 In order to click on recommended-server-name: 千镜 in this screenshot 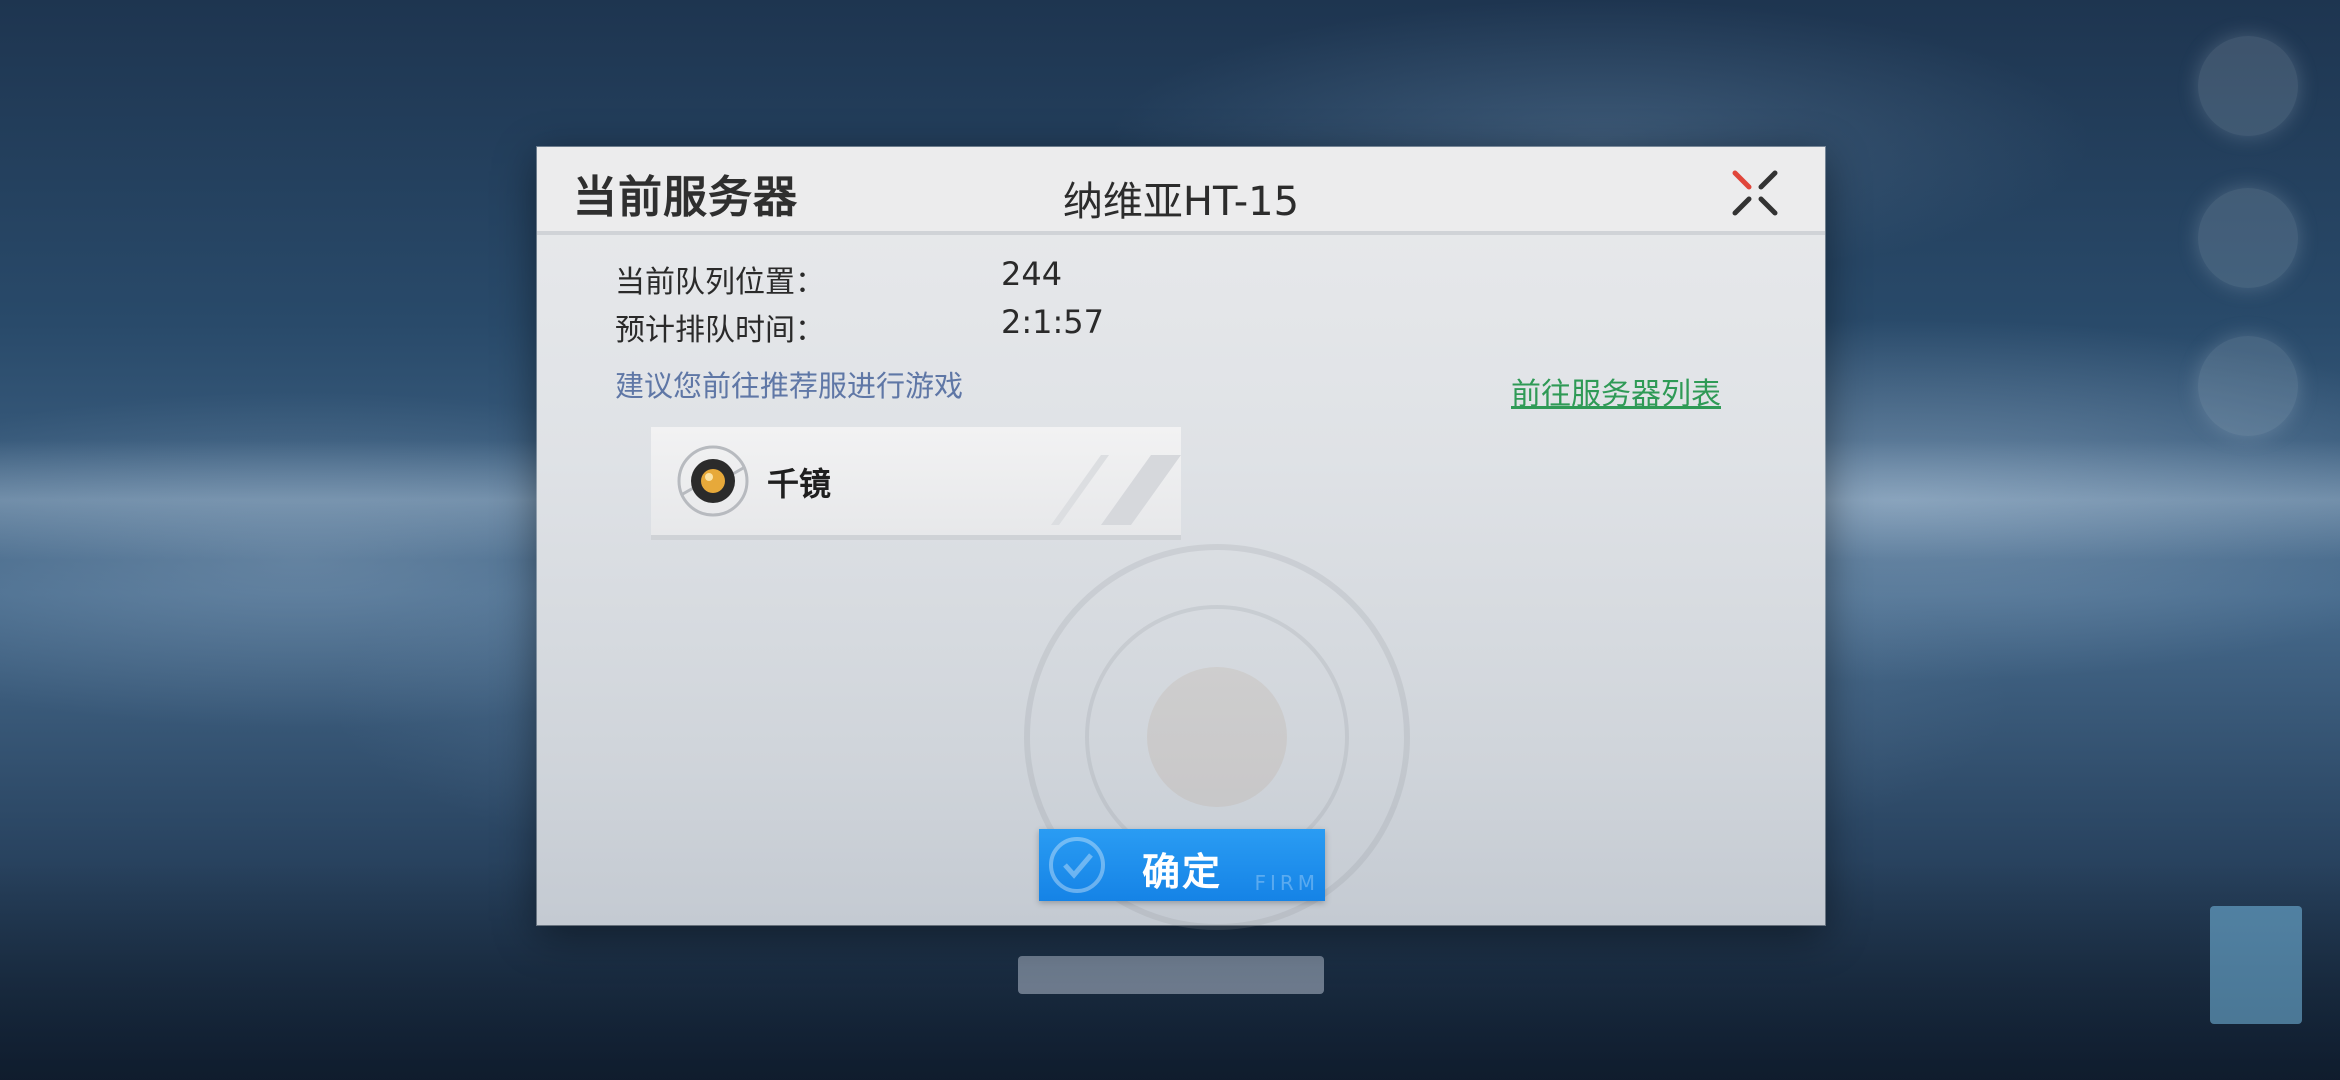, I will do `click(799, 484)`.